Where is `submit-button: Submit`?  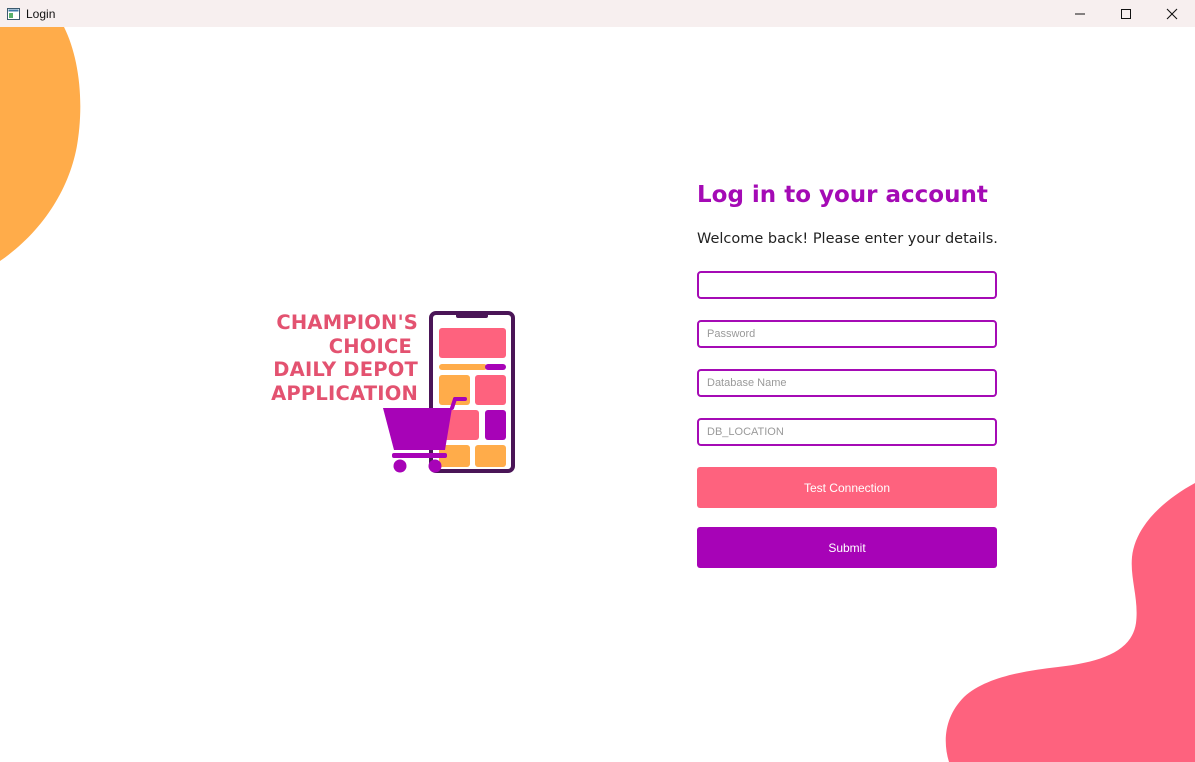 submit-button: Submit is located at coordinates (847, 547).